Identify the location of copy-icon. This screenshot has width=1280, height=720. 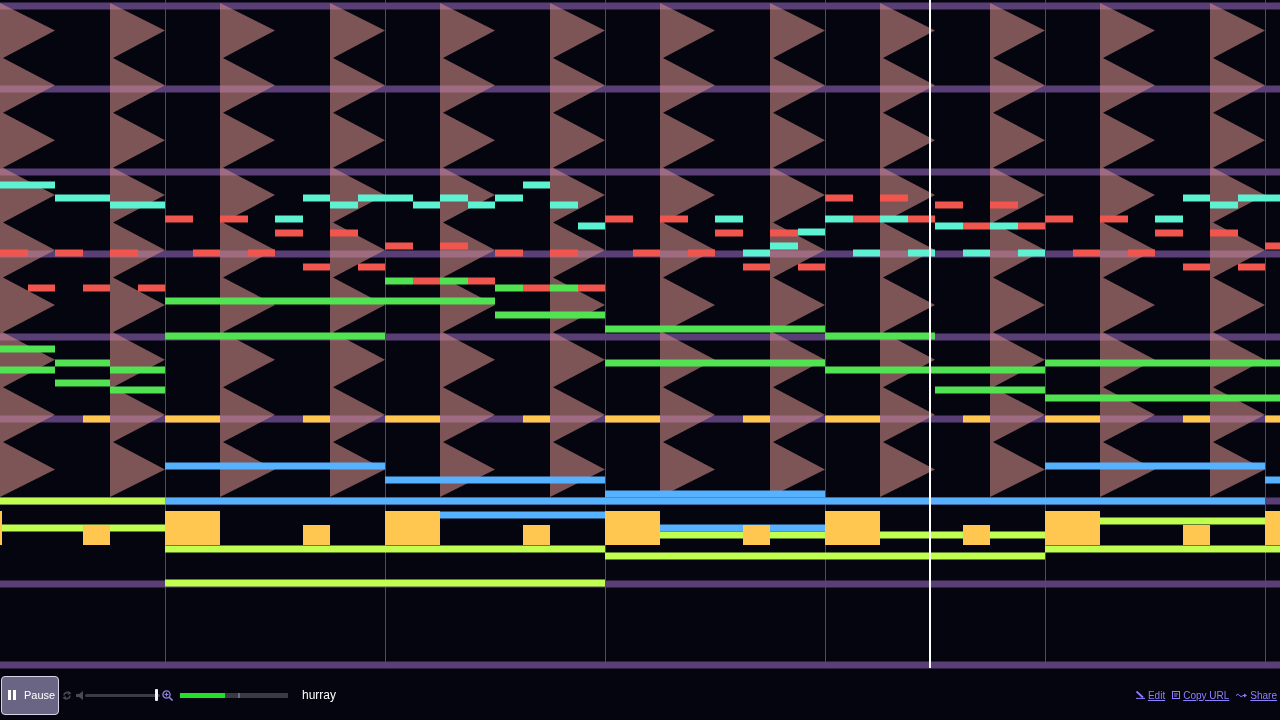
(1176, 695).